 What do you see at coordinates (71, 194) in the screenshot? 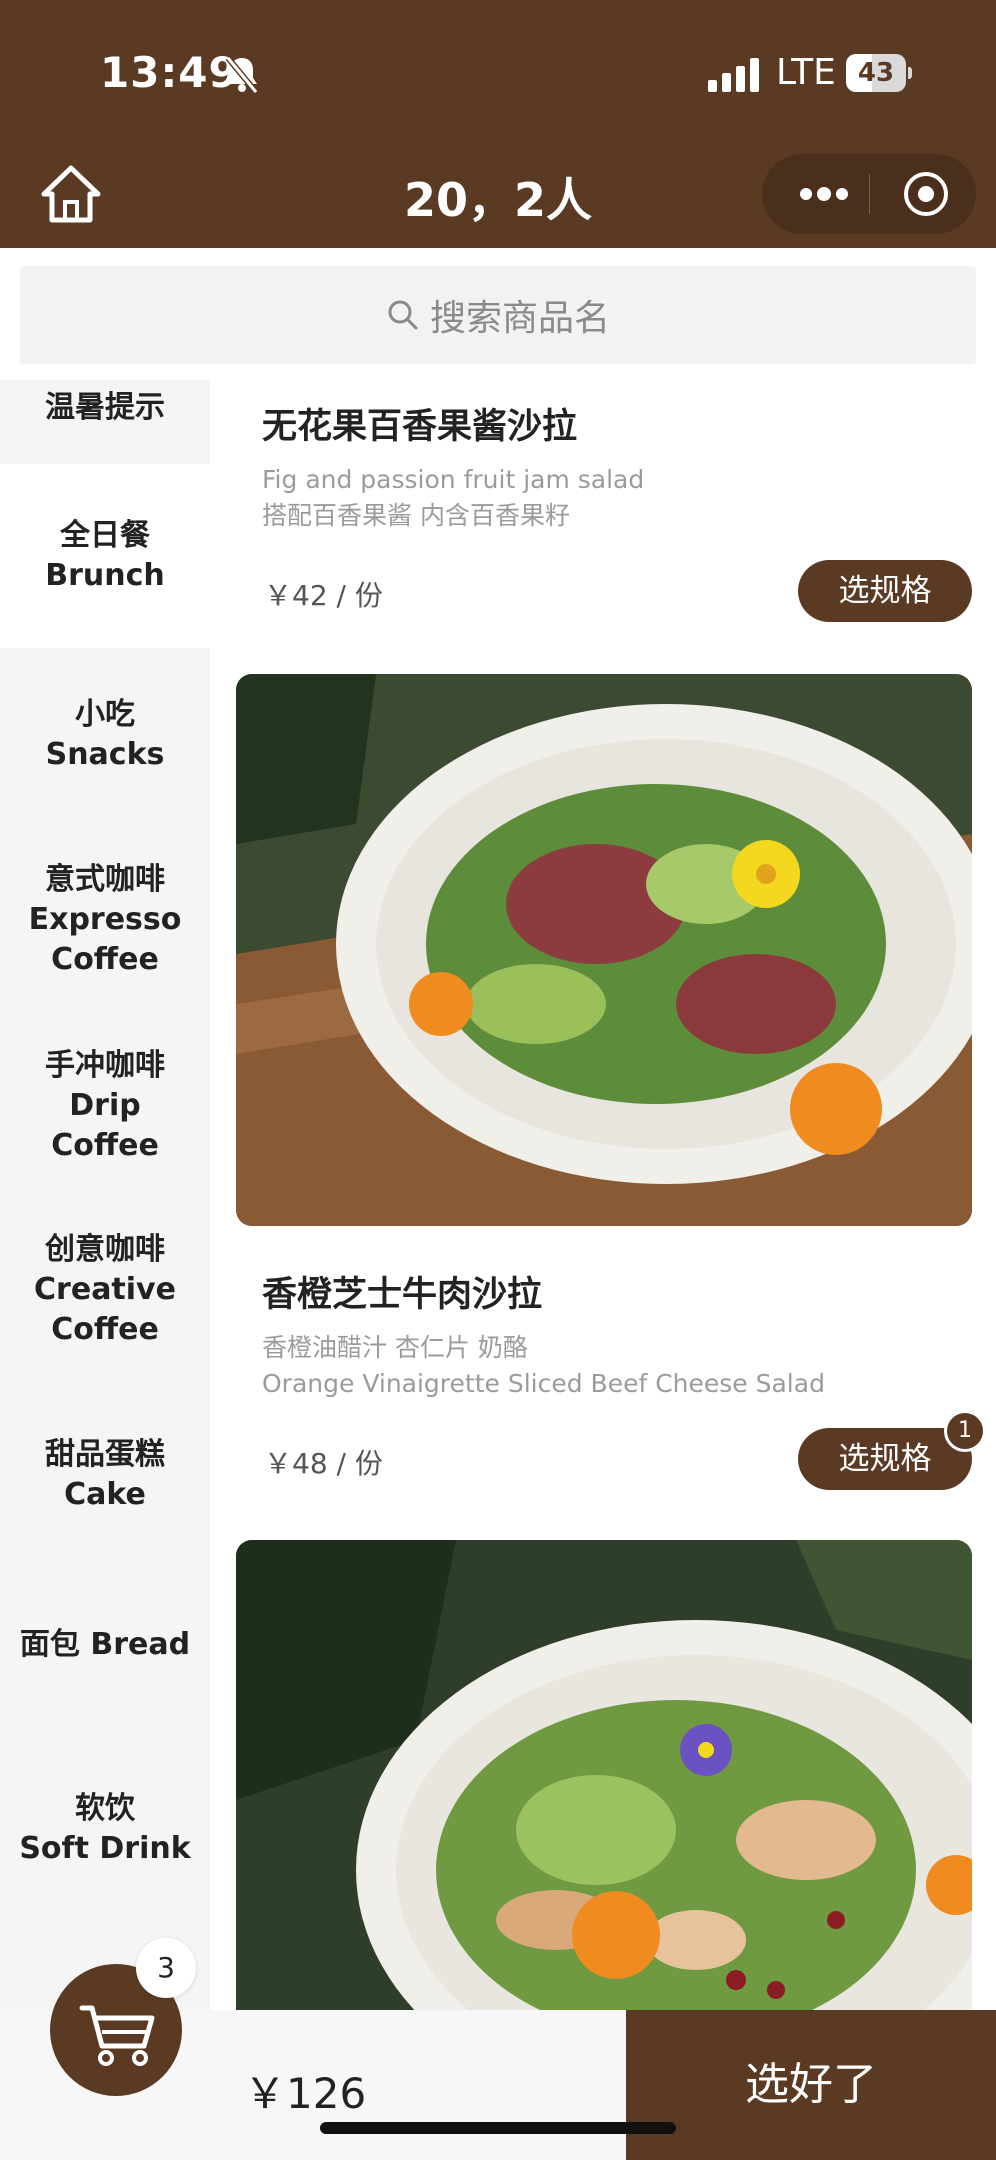
I see `home-icon` at bounding box center [71, 194].